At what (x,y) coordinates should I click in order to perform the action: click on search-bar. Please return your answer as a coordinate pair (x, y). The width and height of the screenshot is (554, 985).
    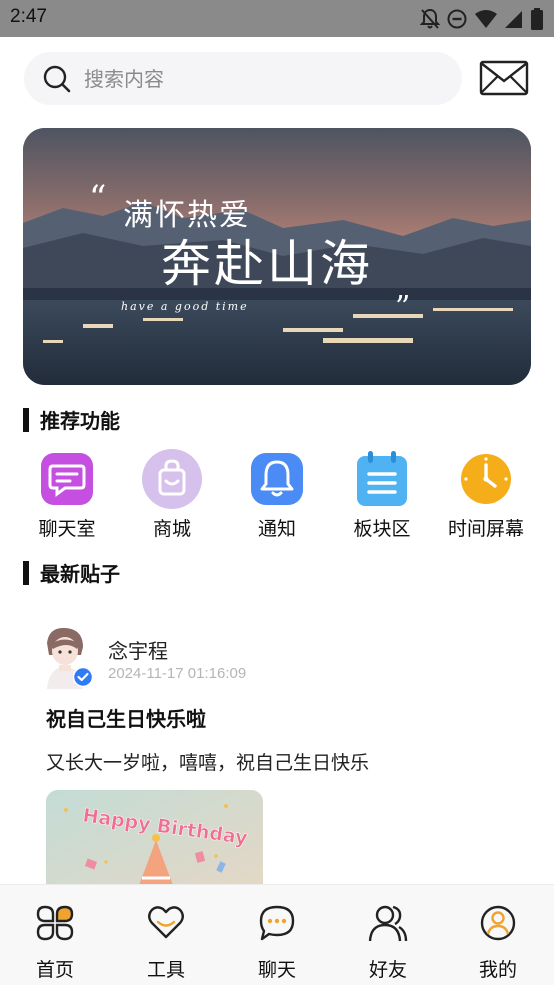
    Looking at the image, I should click on (243, 78).